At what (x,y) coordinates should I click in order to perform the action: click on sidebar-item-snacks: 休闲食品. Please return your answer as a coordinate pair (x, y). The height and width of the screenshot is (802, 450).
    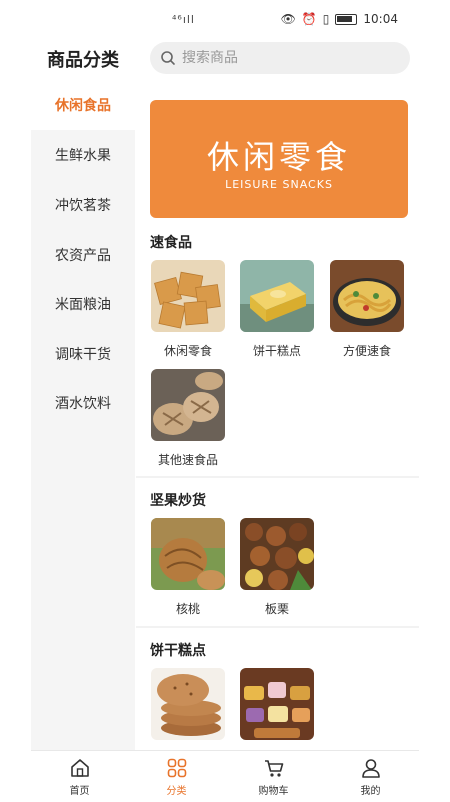
    Looking at the image, I should click on (83, 105).